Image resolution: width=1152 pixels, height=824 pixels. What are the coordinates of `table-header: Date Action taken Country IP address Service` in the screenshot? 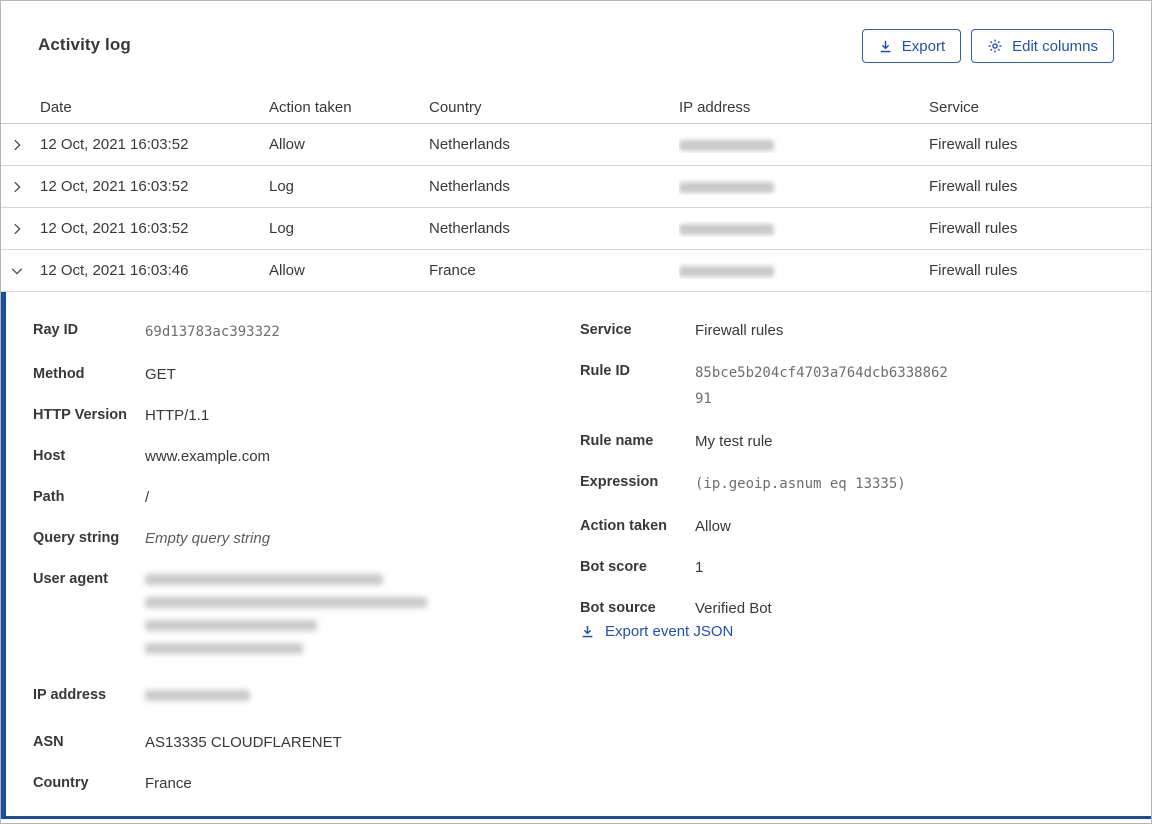 It's located at (576, 107).